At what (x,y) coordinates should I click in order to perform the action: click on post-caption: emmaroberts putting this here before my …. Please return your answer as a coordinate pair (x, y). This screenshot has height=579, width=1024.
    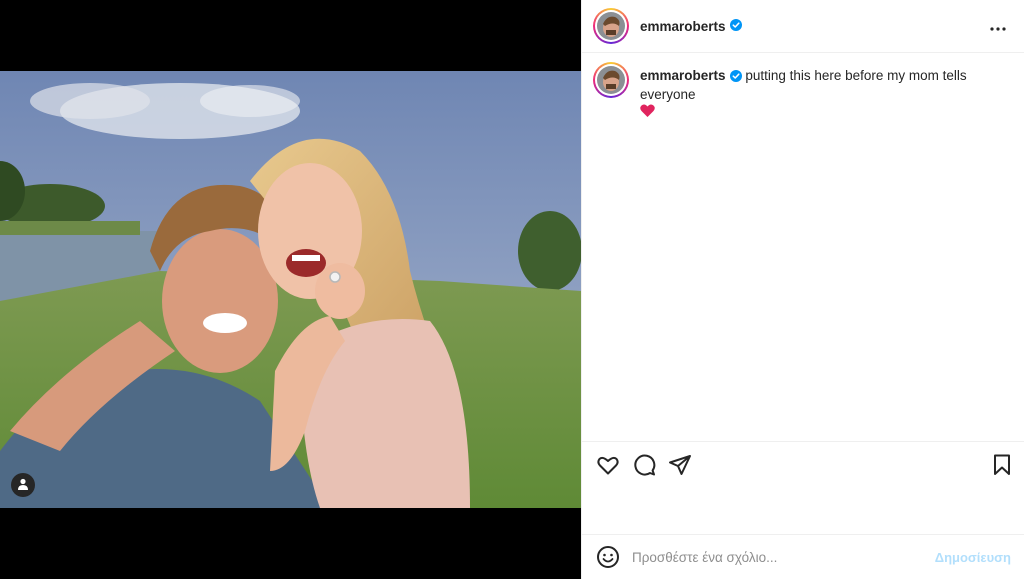
    Looking at the image, I should click on (801, 91).